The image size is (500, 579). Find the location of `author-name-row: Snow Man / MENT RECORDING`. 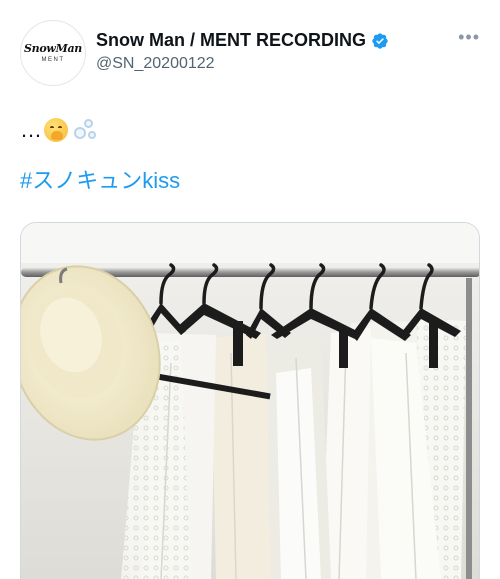

author-name-row: Snow Man / MENT RECORDING is located at coordinates (242, 40).